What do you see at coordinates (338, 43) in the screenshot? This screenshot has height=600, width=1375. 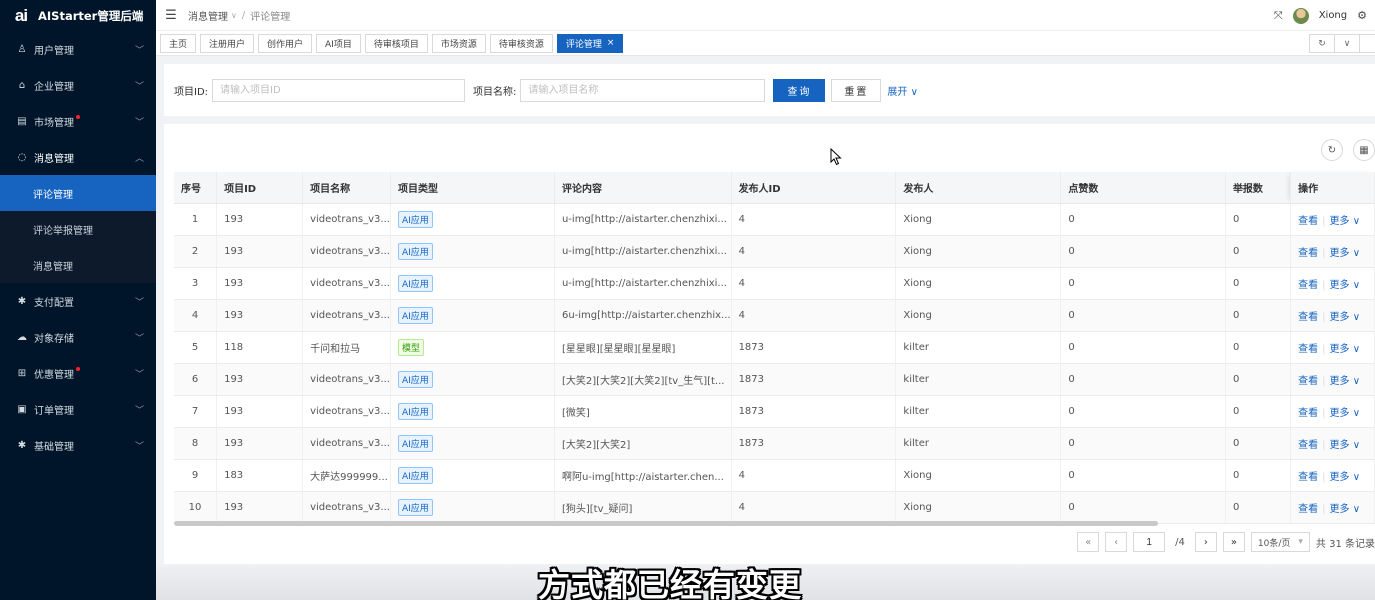 I see `tab: AI项目` at bounding box center [338, 43].